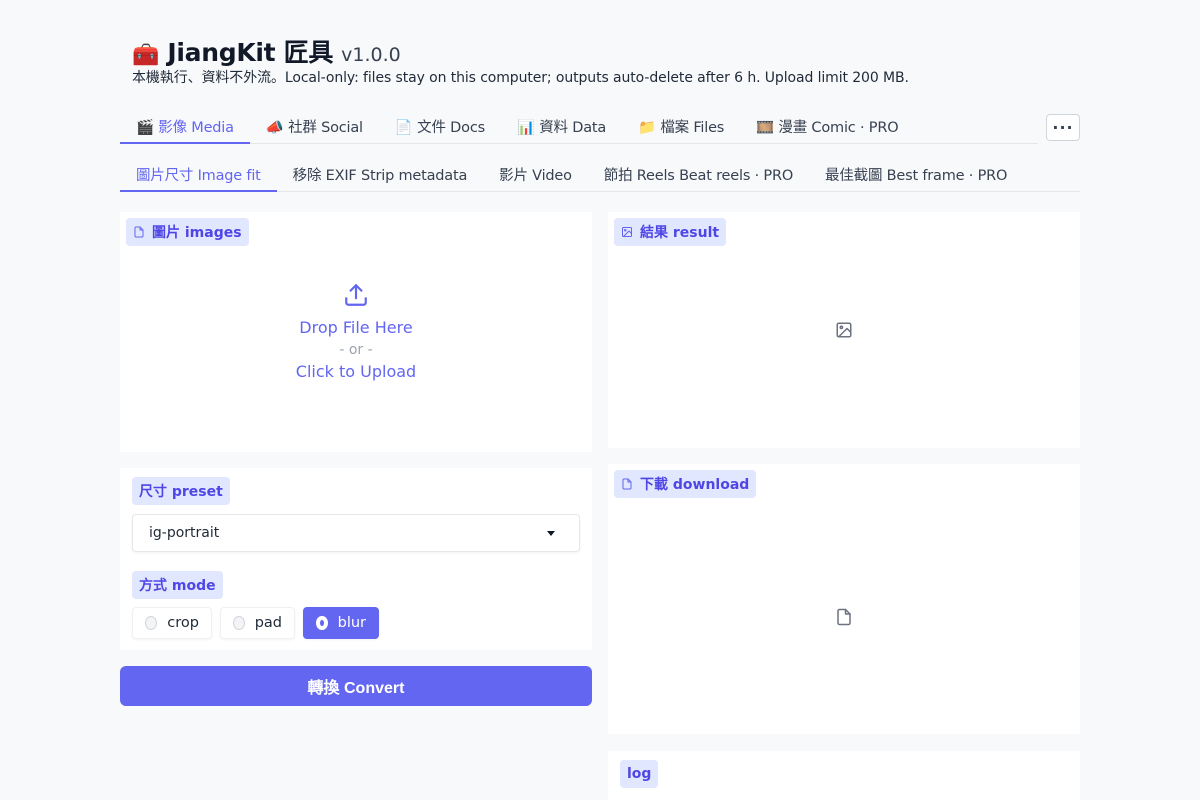 Image resolution: width=1200 pixels, height=800 pixels. Describe the element at coordinates (844, 599) in the screenshot. I see `download-panel: 下載 download` at that location.